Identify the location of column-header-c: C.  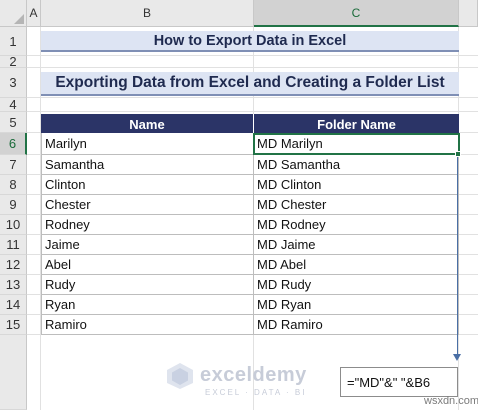
(356, 13).